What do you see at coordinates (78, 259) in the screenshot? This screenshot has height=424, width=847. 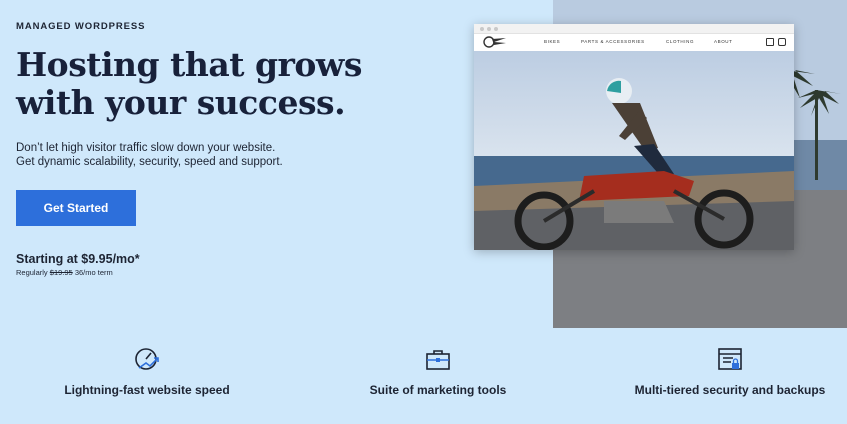 I see `price-main: Starting at $9.95/mo*` at bounding box center [78, 259].